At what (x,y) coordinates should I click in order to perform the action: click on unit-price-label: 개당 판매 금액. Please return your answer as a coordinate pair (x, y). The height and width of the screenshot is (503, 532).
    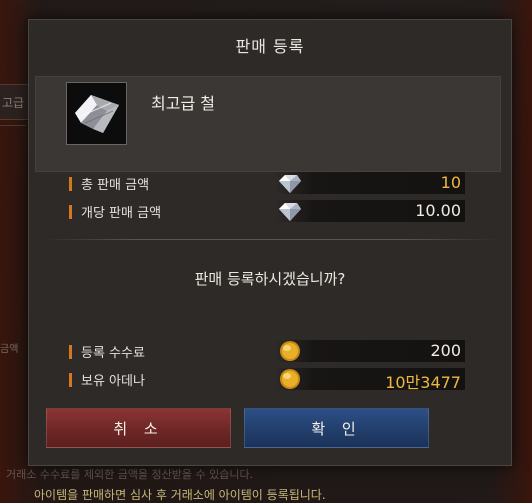
    Looking at the image, I should click on (121, 213).